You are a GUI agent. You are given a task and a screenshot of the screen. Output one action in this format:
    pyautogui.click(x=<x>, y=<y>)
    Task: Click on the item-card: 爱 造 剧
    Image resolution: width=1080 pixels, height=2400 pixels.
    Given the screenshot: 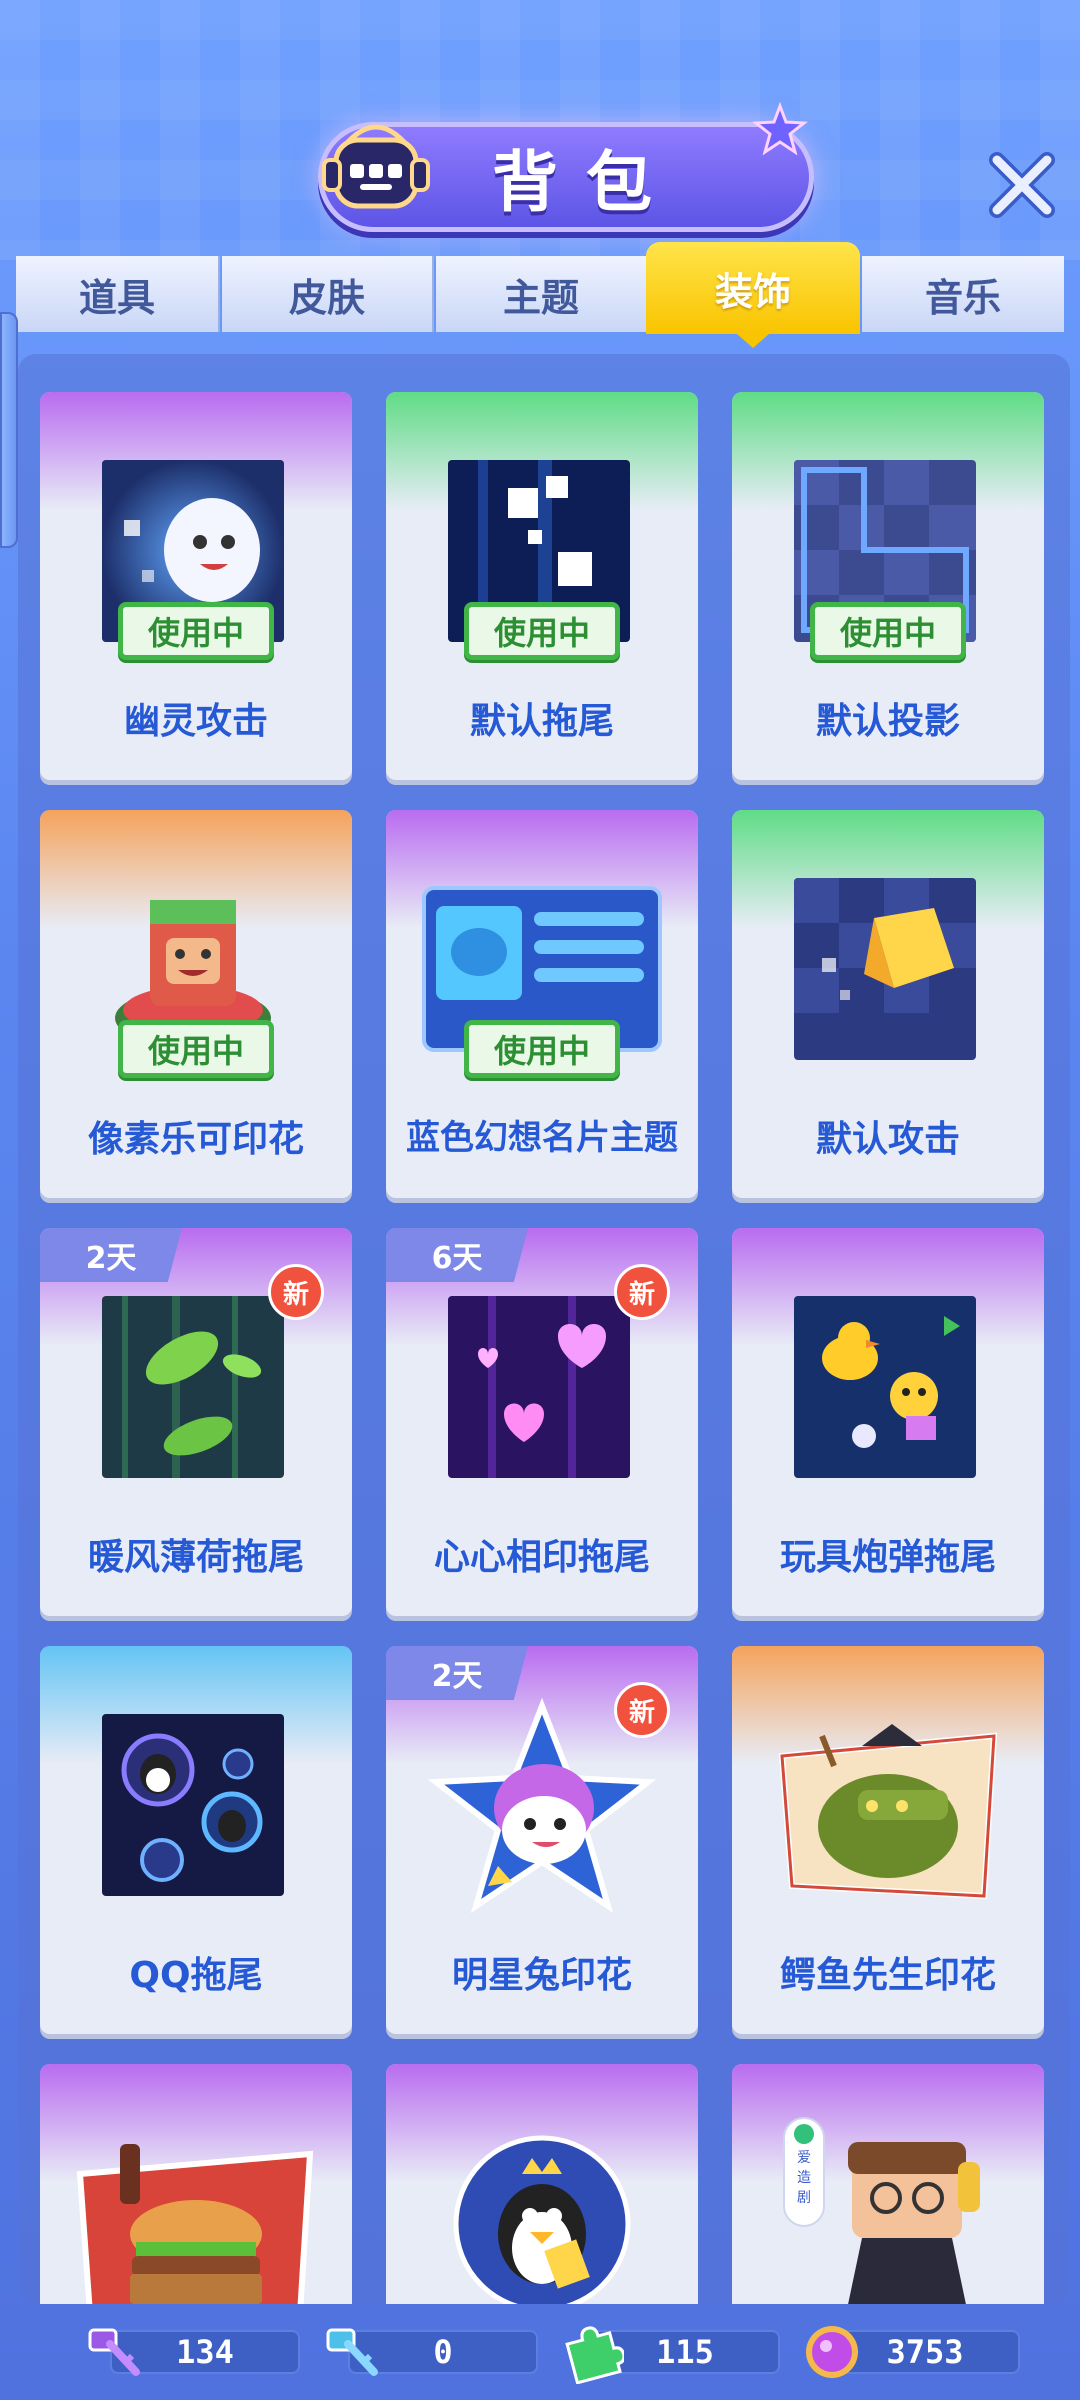 What is the action you would take?
    pyautogui.click(x=888, y=2184)
    